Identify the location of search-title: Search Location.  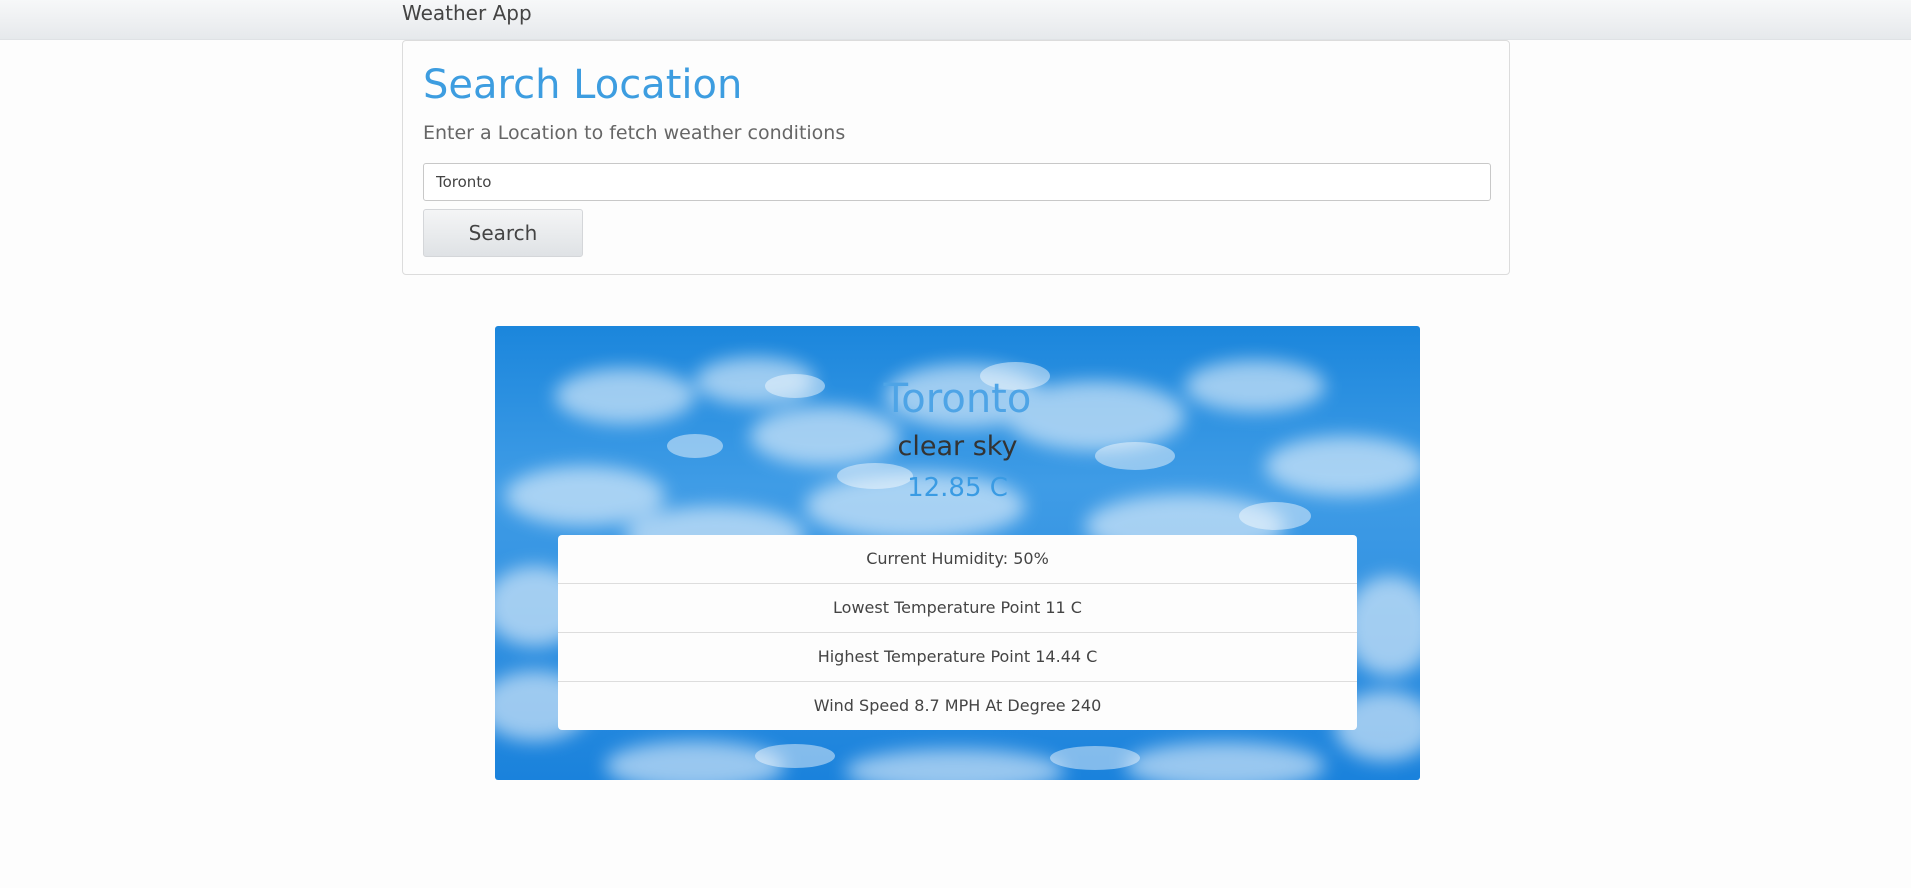
(583, 85).